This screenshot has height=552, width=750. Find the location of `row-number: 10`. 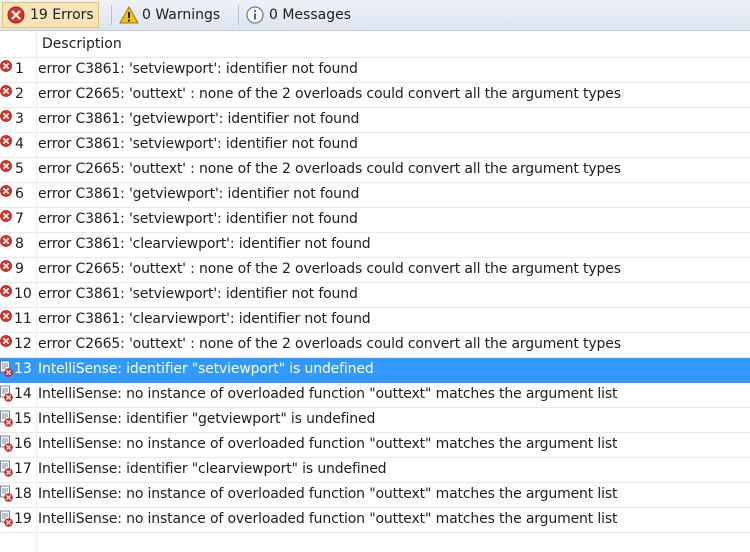

row-number: 10 is located at coordinates (23, 294).